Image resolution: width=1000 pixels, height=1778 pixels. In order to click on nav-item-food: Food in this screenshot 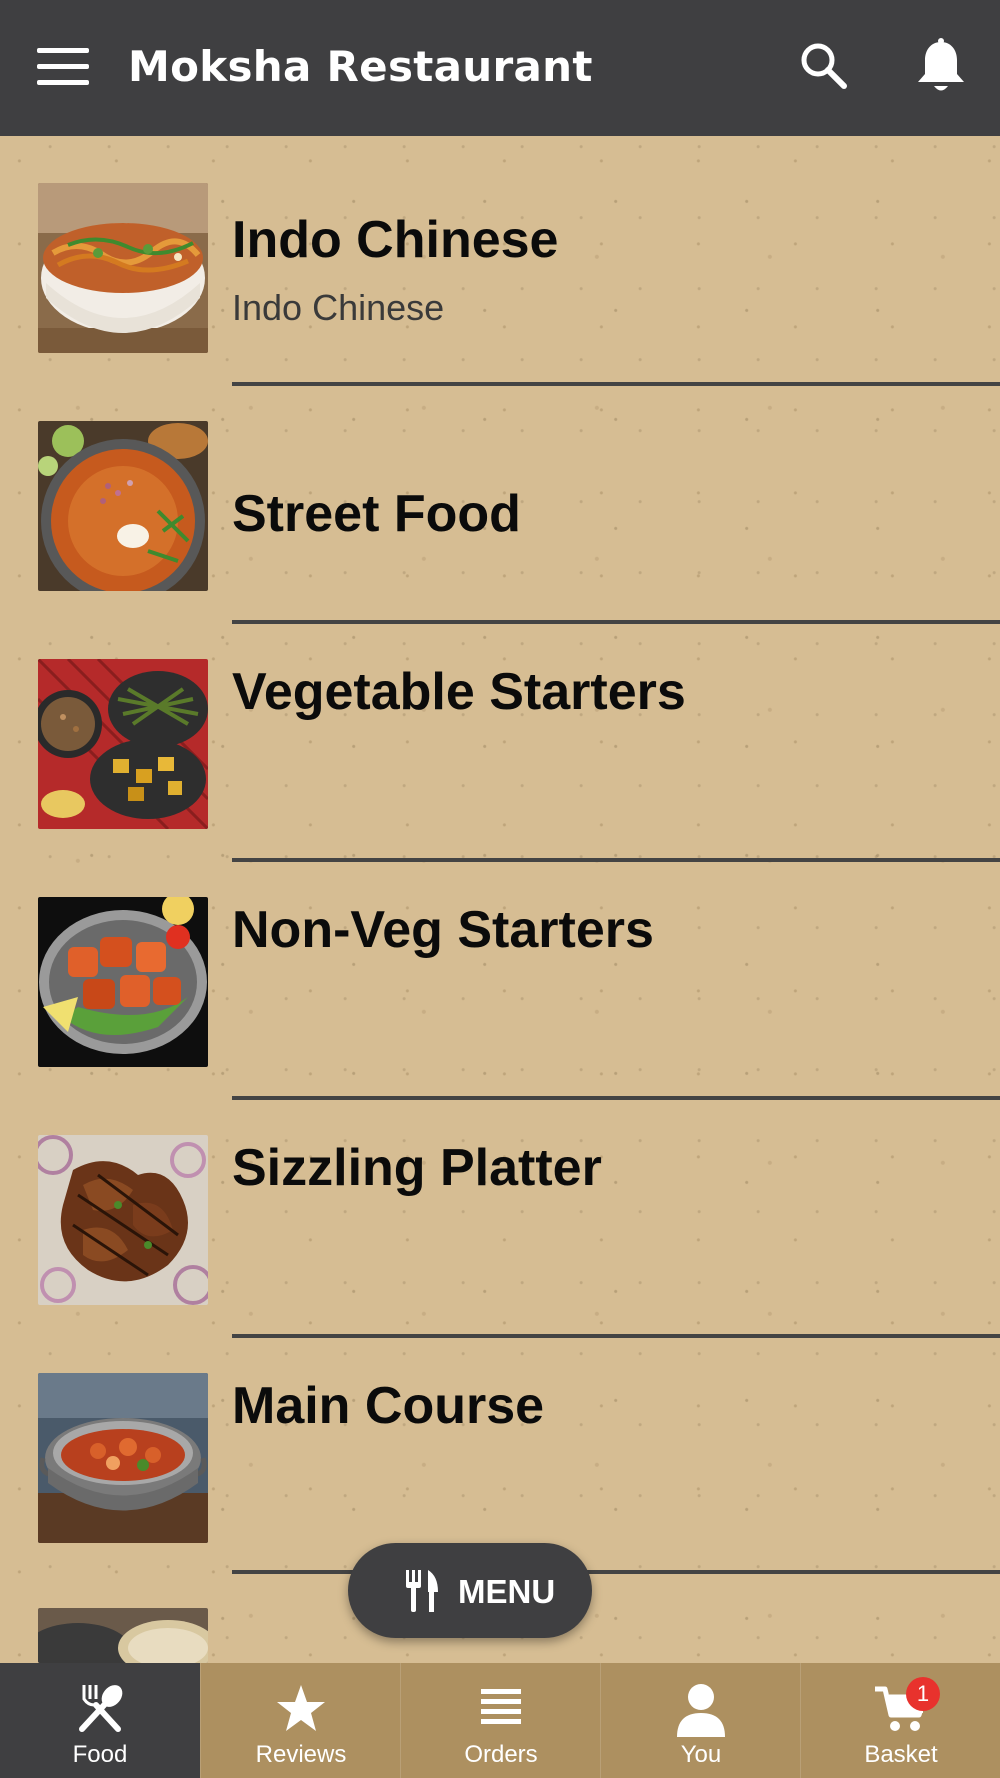, I will do `click(100, 1720)`.